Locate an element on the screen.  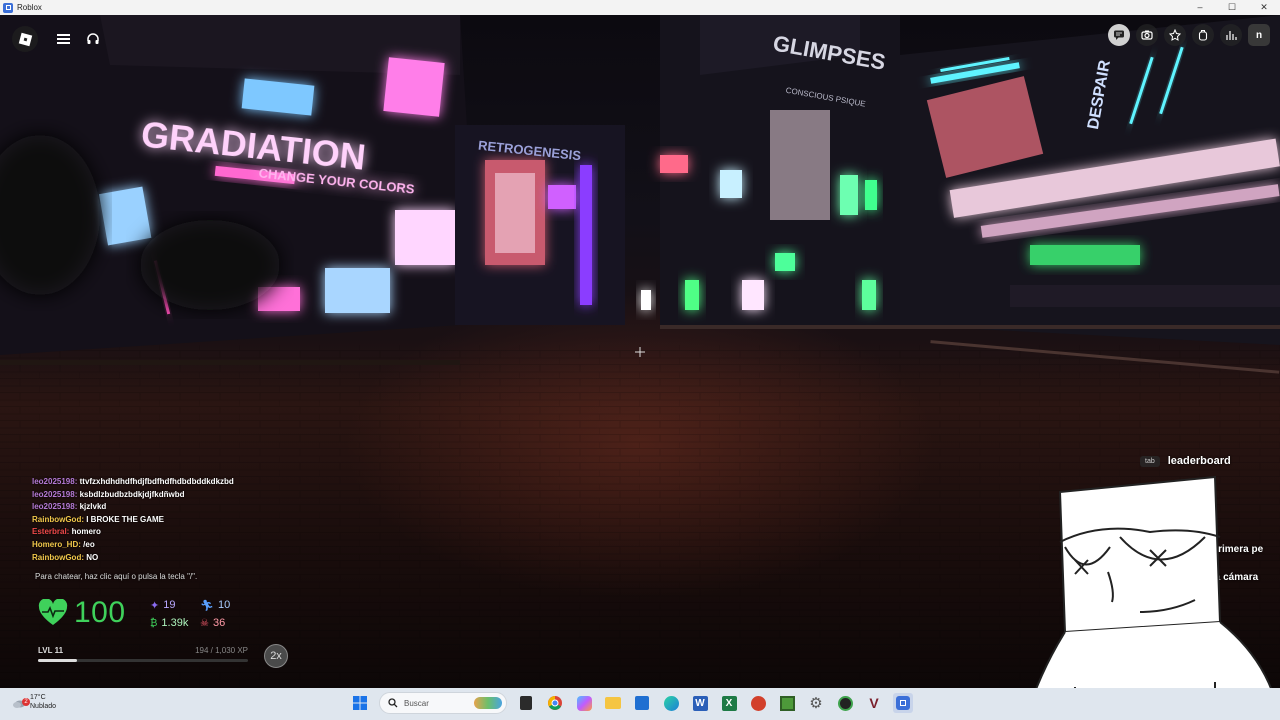
office-icon is located at coordinates (758, 703).